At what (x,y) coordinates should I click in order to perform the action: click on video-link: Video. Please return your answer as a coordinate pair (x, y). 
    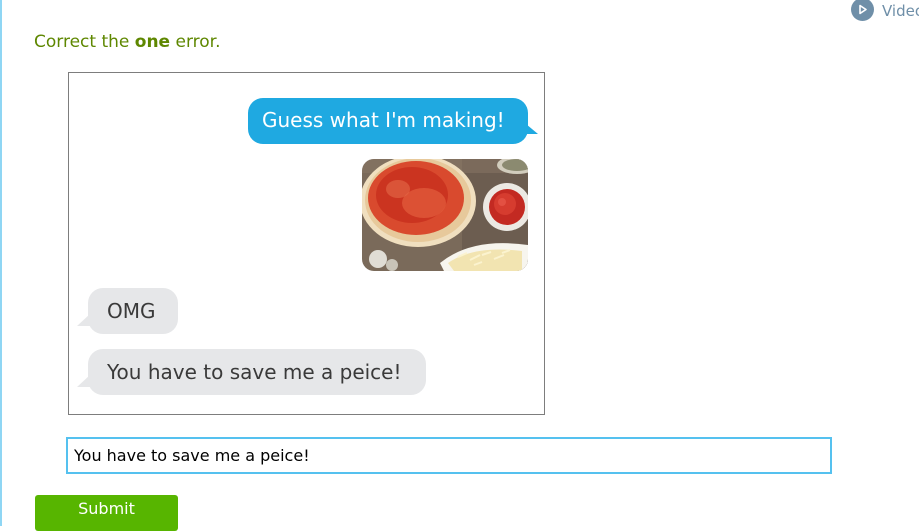
    Looking at the image, I should click on (885, 11).